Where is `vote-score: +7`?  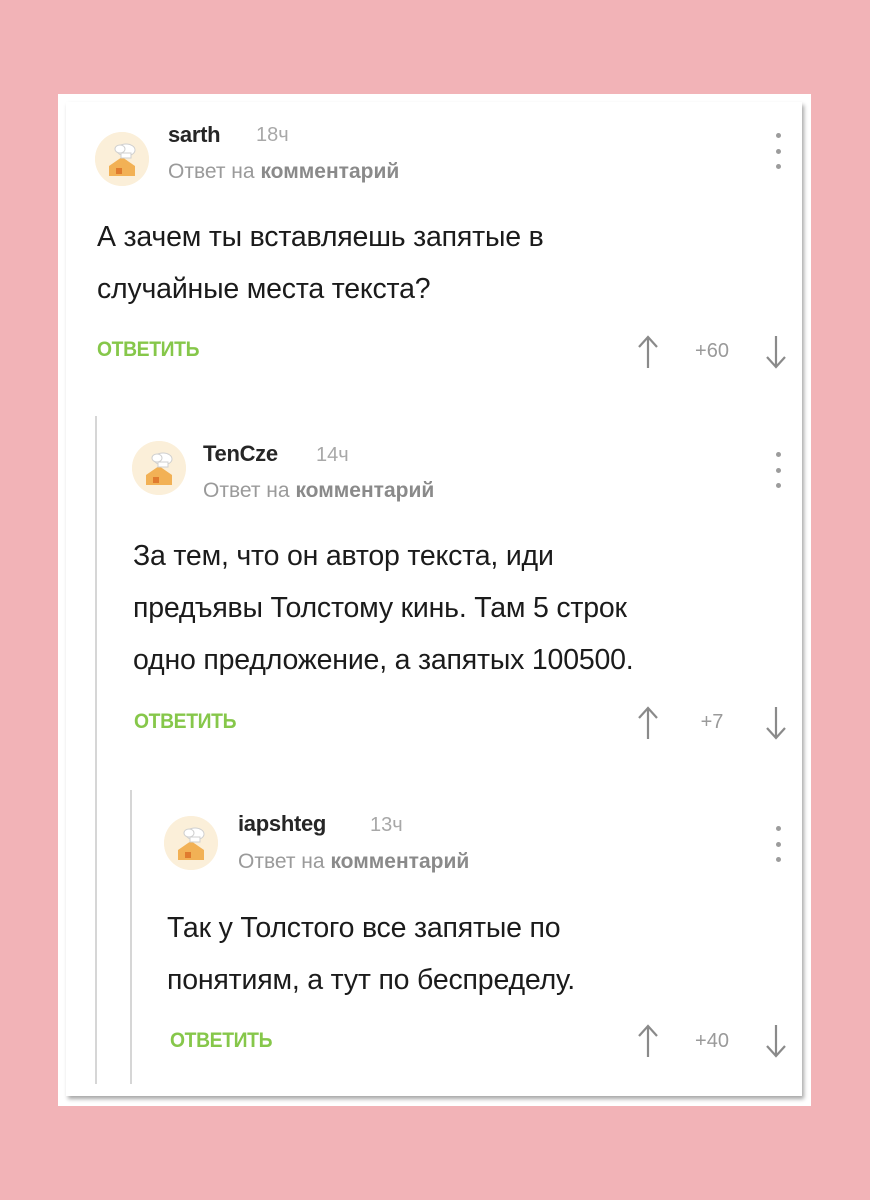 vote-score: +7 is located at coordinates (712, 722).